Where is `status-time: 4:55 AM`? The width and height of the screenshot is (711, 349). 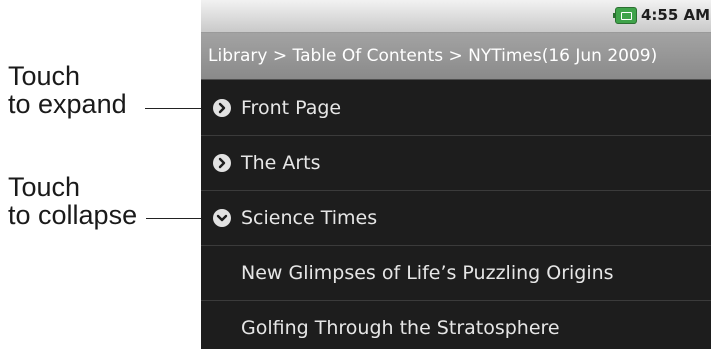 status-time: 4:55 AM is located at coordinates (676, 15).